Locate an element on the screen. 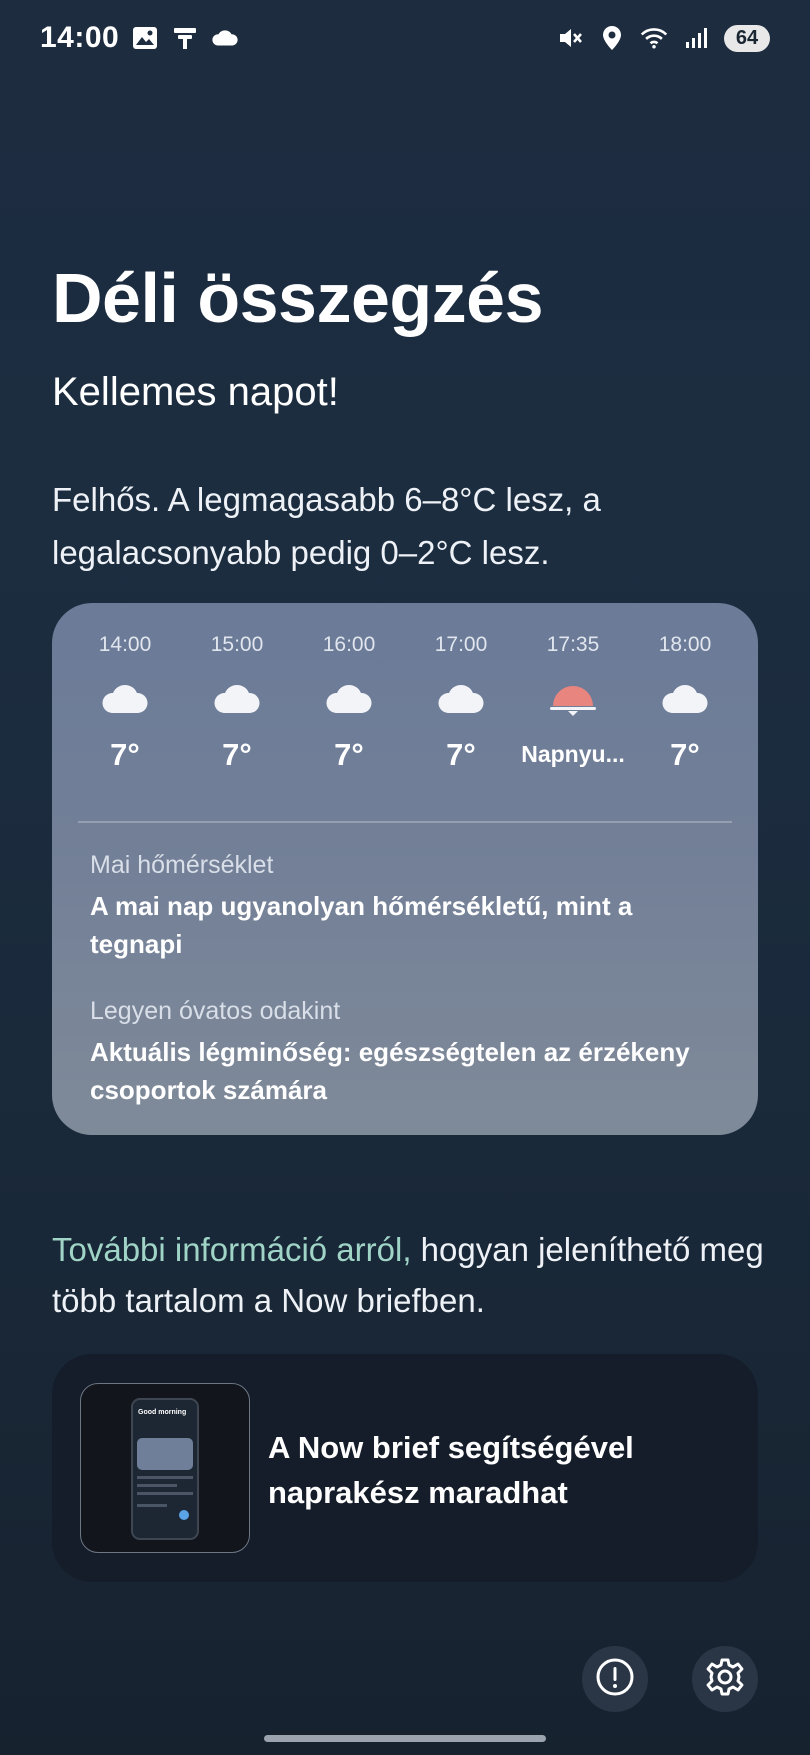 Image resolution: width=810 pixels, height=1755 pixels. location-icon is located at coordinates (612, 38).